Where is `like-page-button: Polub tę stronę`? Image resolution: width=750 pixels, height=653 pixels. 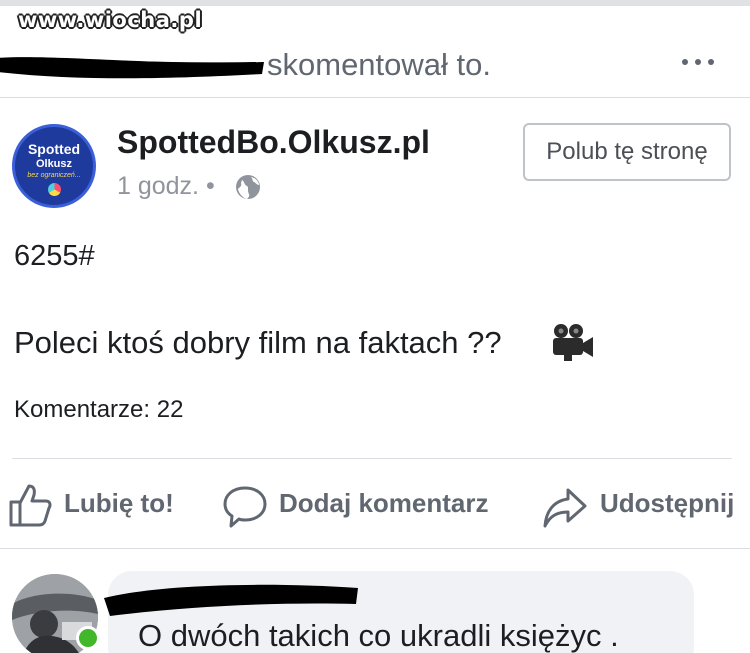 like-page-button: Polub tę stronę is located at coordinates (627, 152).